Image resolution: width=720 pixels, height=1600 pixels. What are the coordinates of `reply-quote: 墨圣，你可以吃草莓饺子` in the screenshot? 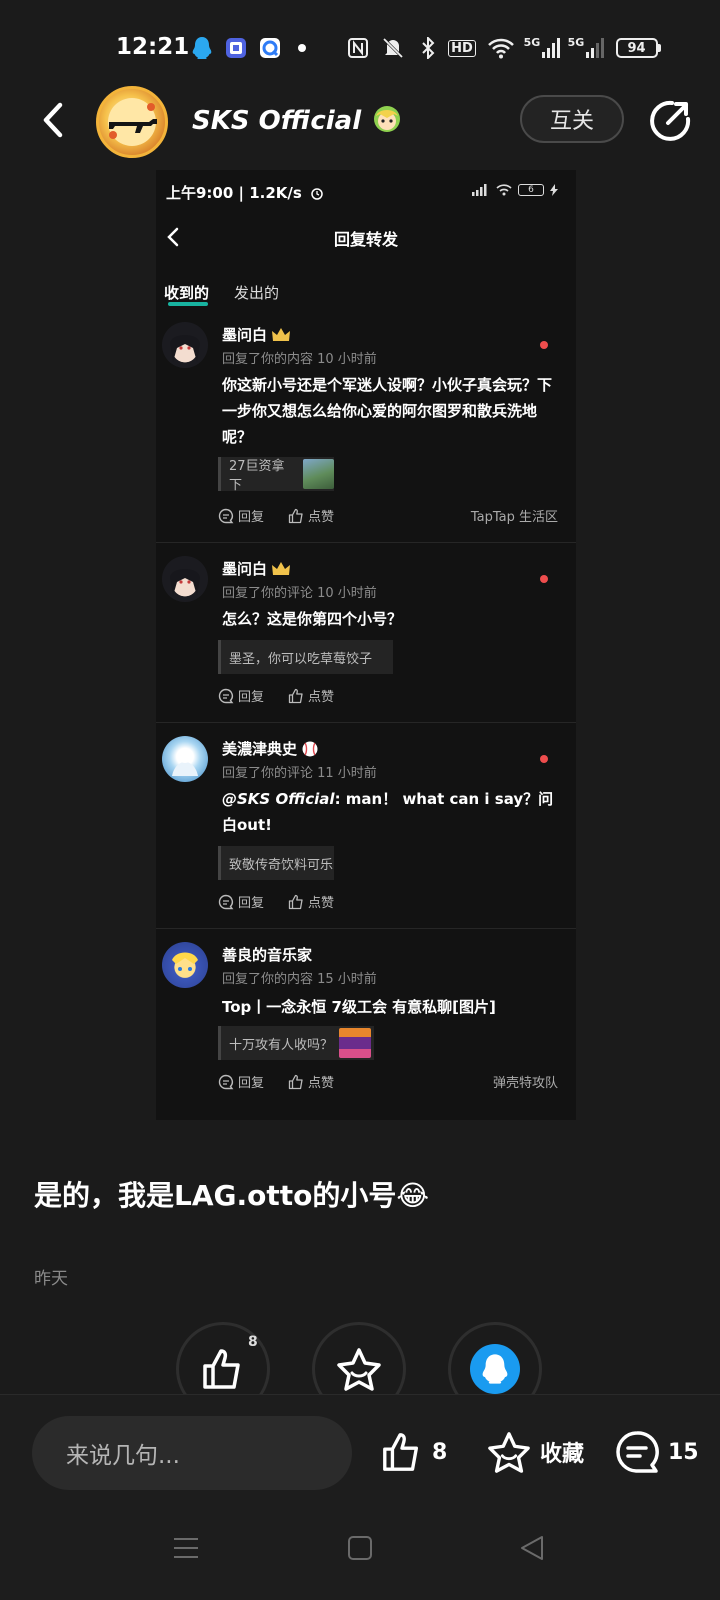 It's located at (305, 657).